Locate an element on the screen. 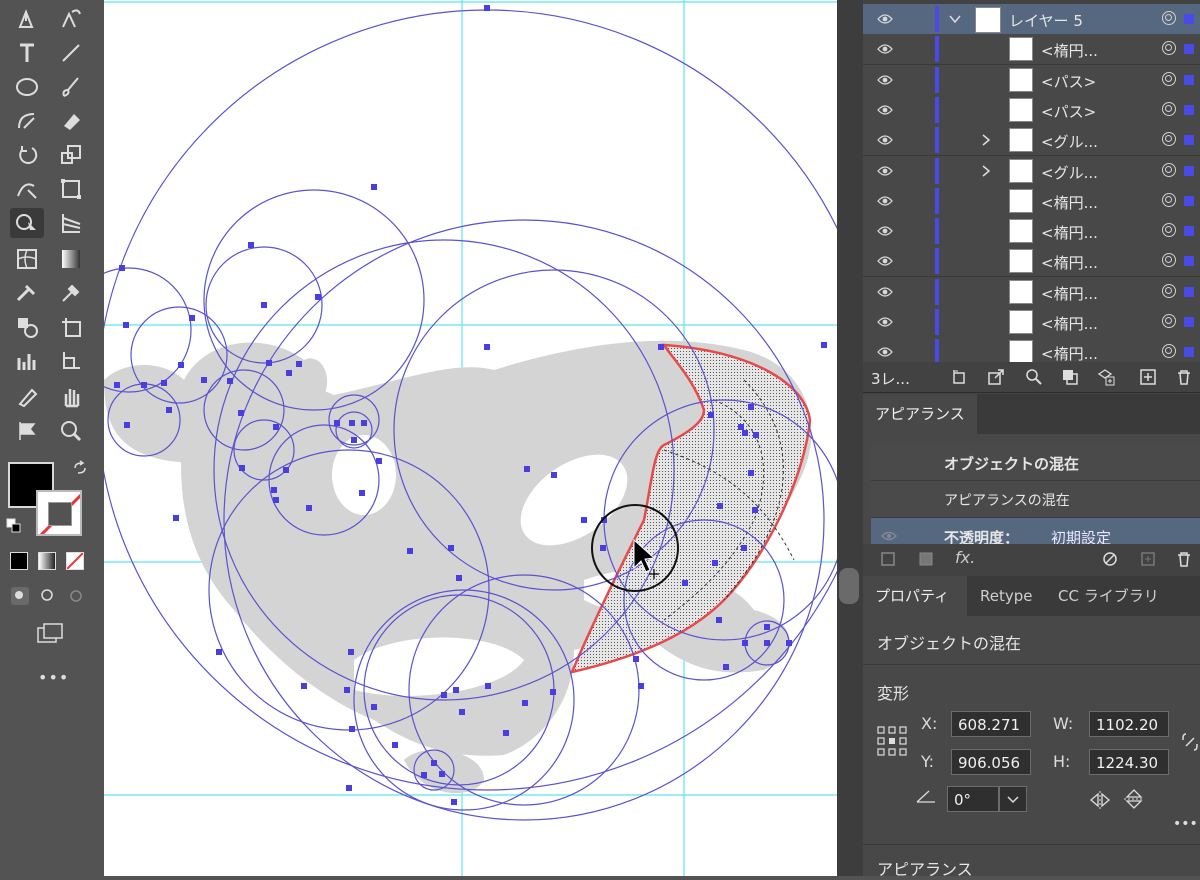  reference-point-icon is located at coordinates (892, 741).